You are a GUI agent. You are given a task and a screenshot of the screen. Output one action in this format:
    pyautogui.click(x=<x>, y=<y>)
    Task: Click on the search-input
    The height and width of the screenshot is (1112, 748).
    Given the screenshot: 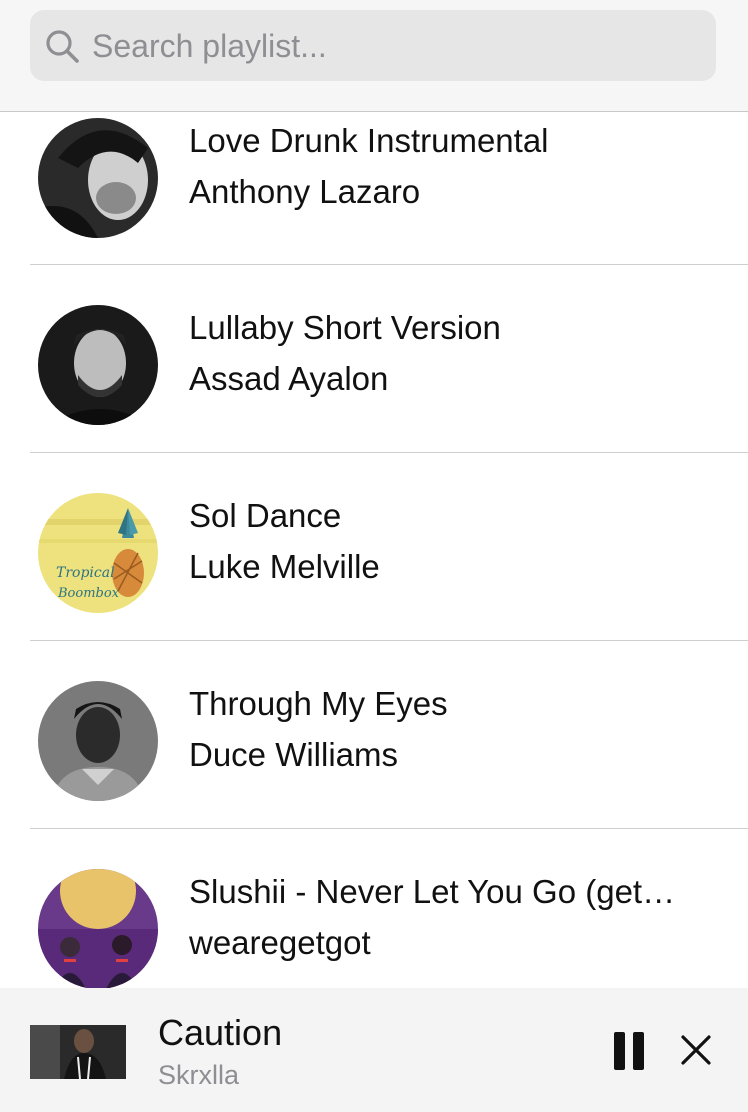 What is the action you would take?
    pyautogui.click(x=392, y=46)
    